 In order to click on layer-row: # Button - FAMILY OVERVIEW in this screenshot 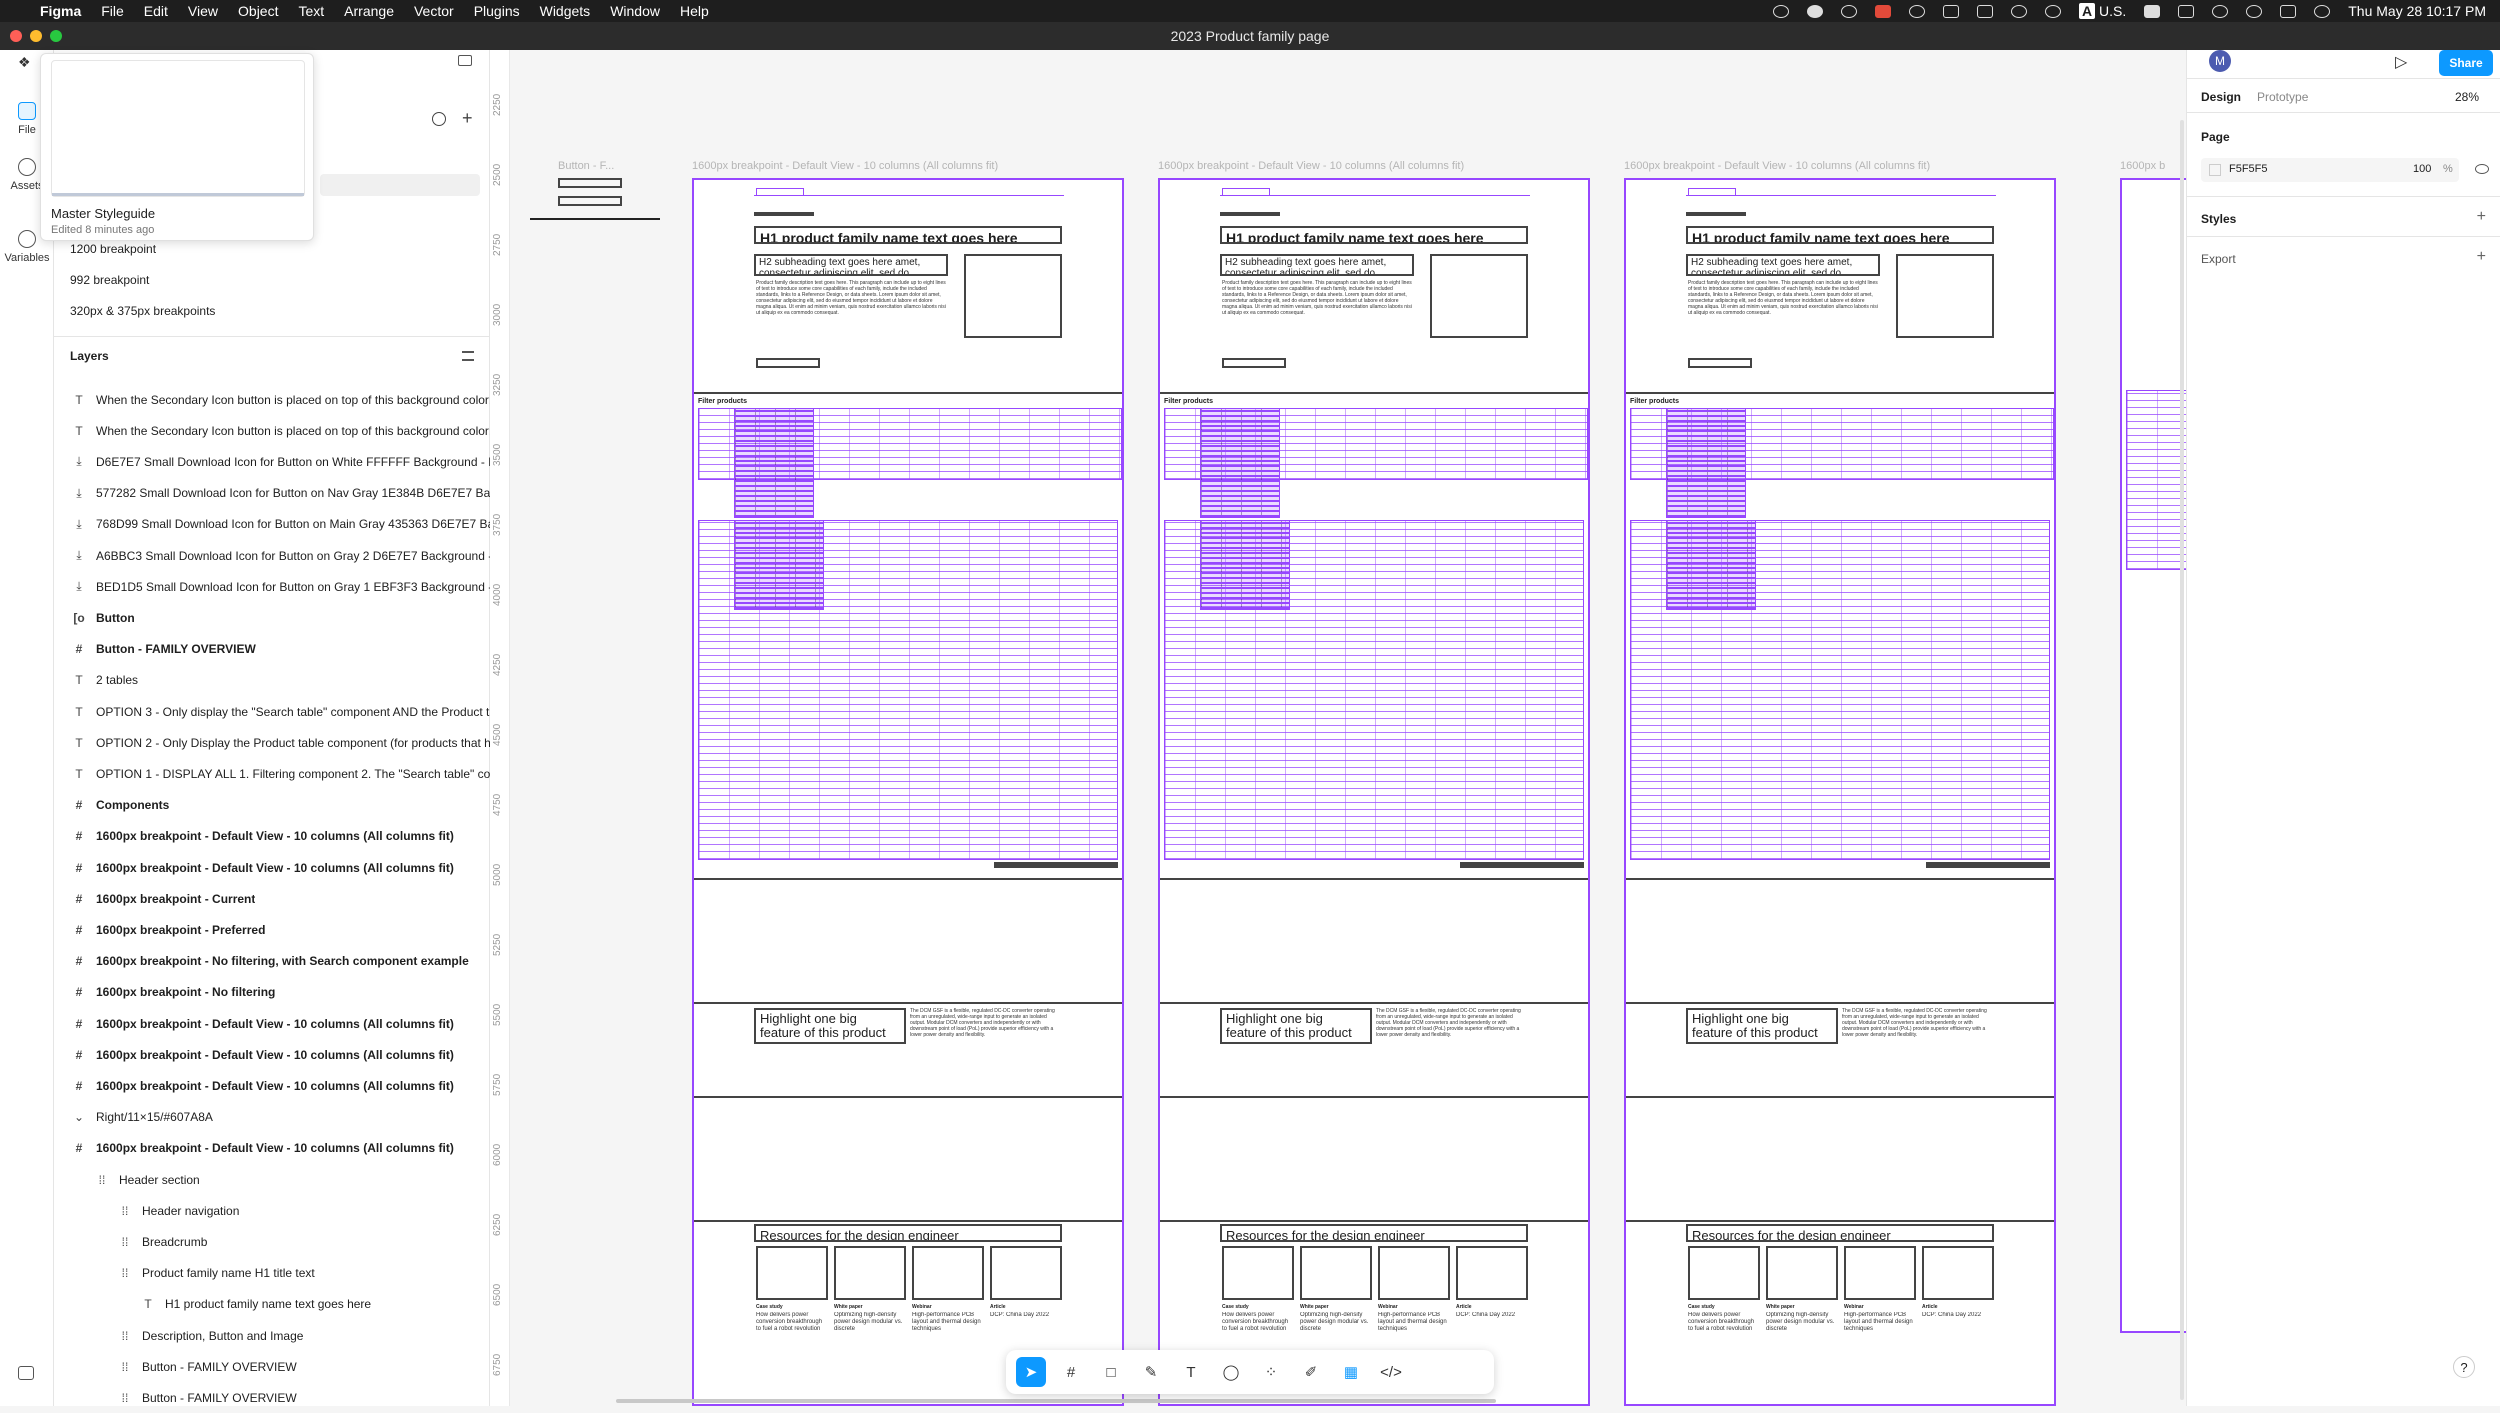, I will do `click(272, 649)`.